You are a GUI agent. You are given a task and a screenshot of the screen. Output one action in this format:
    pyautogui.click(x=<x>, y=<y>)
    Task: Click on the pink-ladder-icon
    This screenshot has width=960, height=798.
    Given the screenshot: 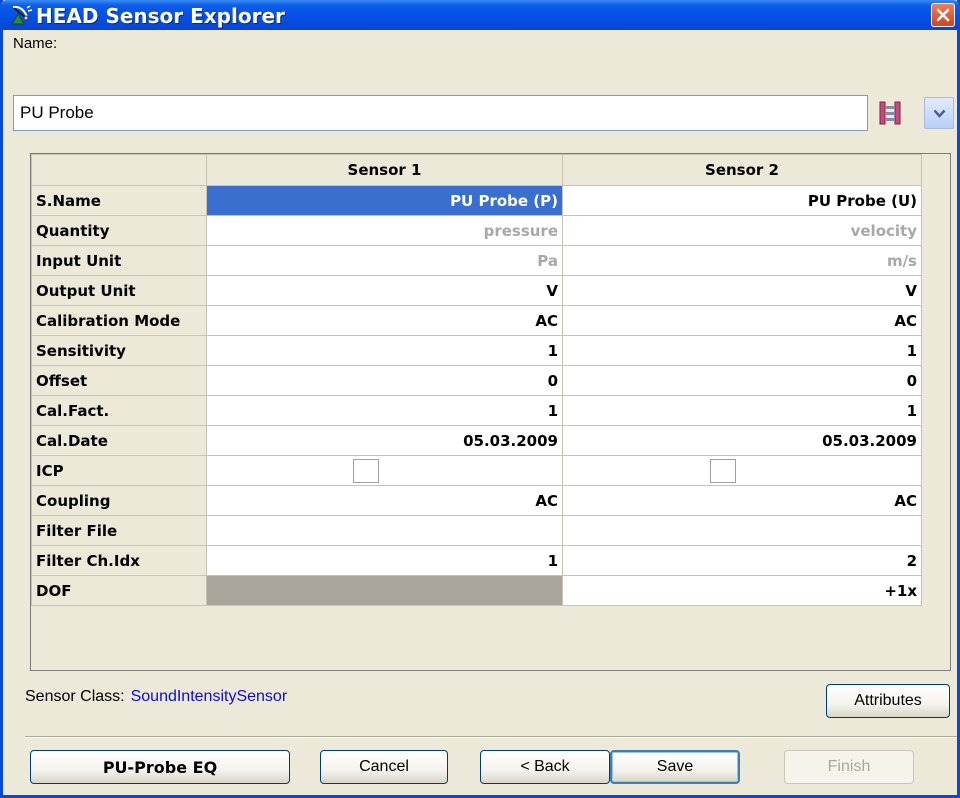 What is the action you would take?
    pyautogui.click(x=890, y=113)
    